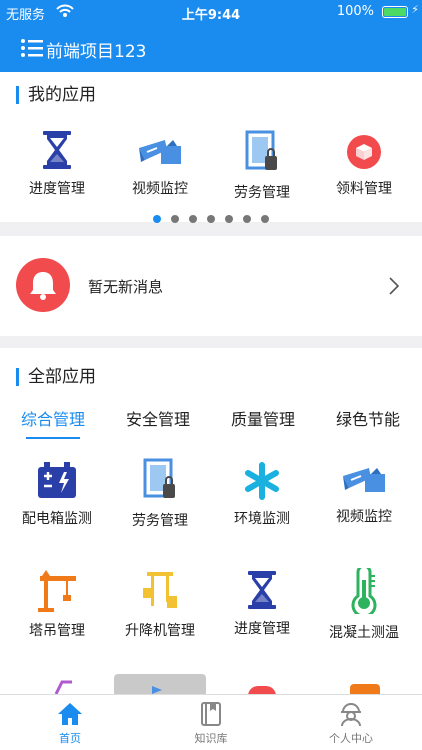  Describe the element at coordinates (160, 590) in the screenshot. I see `elevator-icon` at that location.